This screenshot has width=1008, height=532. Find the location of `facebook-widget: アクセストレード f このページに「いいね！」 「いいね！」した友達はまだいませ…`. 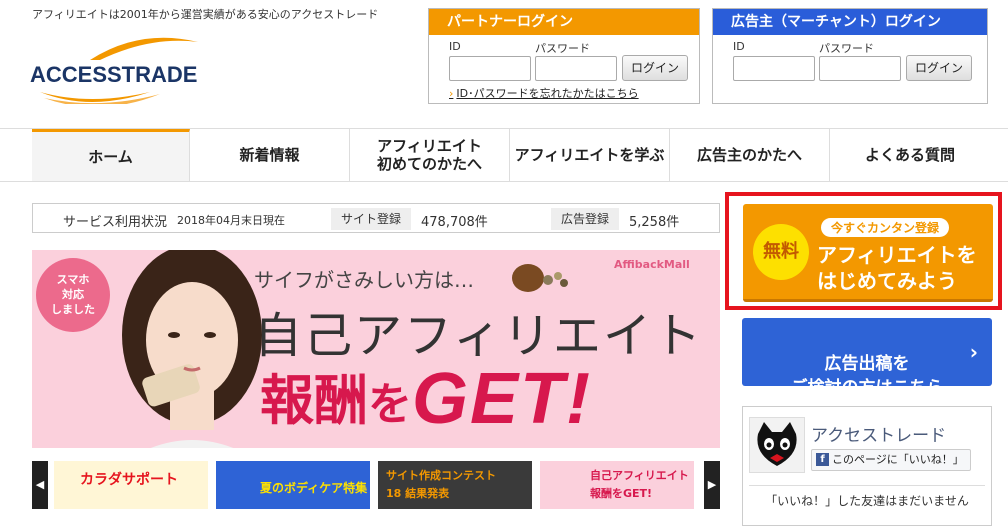

facebook-widget: アクセストレード f このページに「いいね！」 「いいね！」した友達はまだいませ… is located at coordinates (867, 466).